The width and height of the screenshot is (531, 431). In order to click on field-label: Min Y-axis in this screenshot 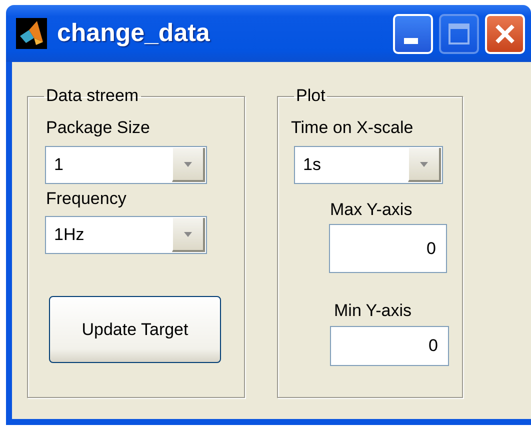, I will do `click(373, 311)`.